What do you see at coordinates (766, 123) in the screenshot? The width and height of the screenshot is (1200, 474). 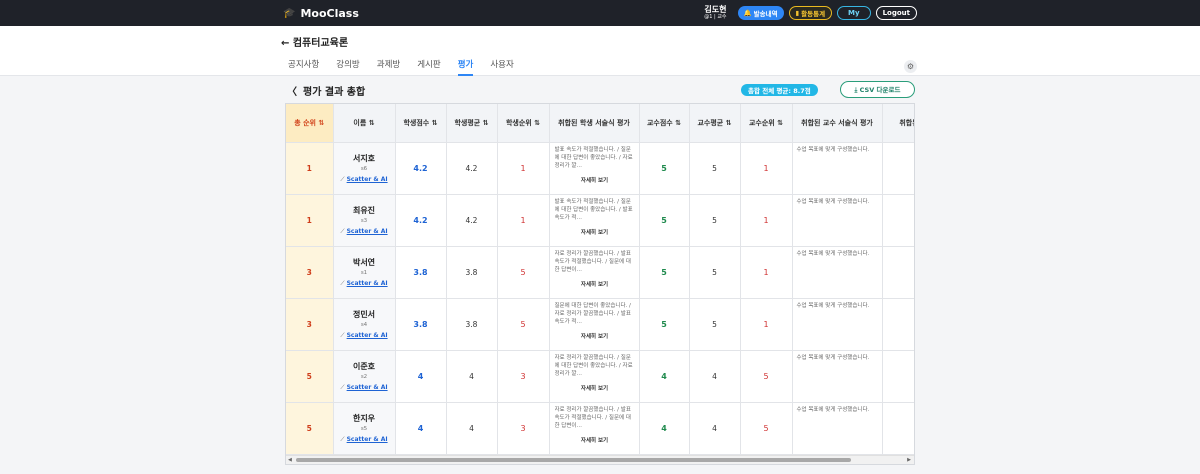 I see `header-prof-rank: 교수순위 ⇅` at bounding box center [766, 123].